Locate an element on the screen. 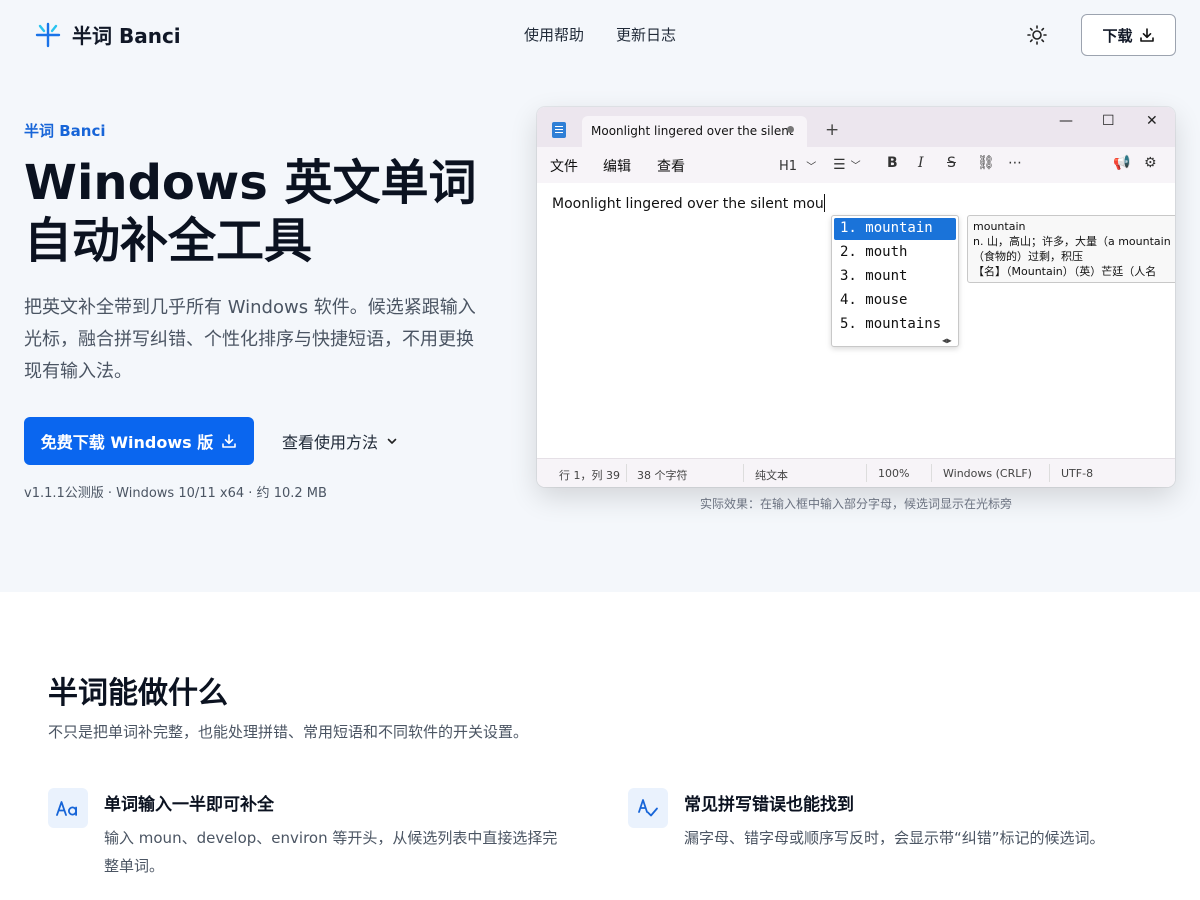 The height and width of the screenshot is (900, 1200). header-download-label: 下载 is located at coordinates (1117, 35).